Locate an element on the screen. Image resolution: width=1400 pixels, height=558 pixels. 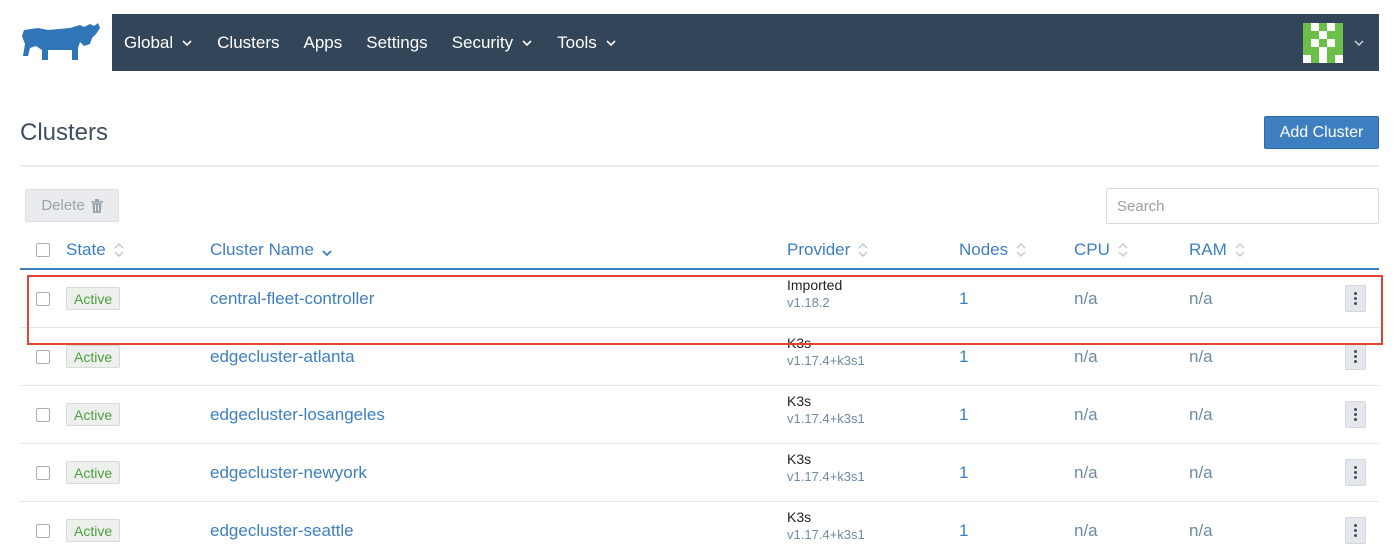
top-nav-bar: Global Clusters Apps Settings Security Tools is located at coordinates (745, 42).